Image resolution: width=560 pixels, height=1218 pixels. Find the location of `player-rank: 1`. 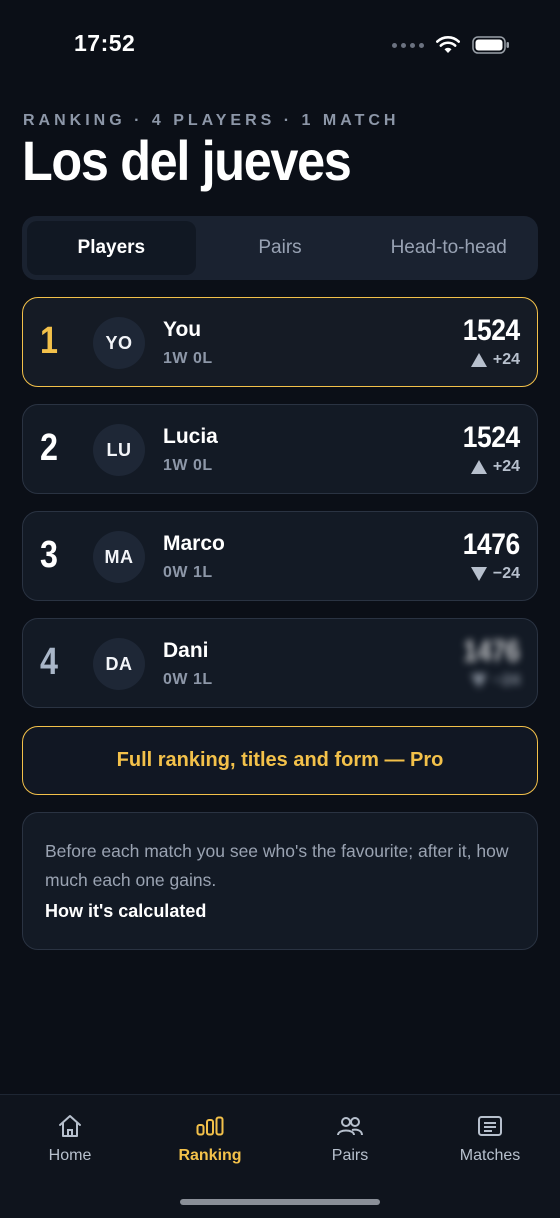

player-rank: 1 is located at coordinates (49, 341).